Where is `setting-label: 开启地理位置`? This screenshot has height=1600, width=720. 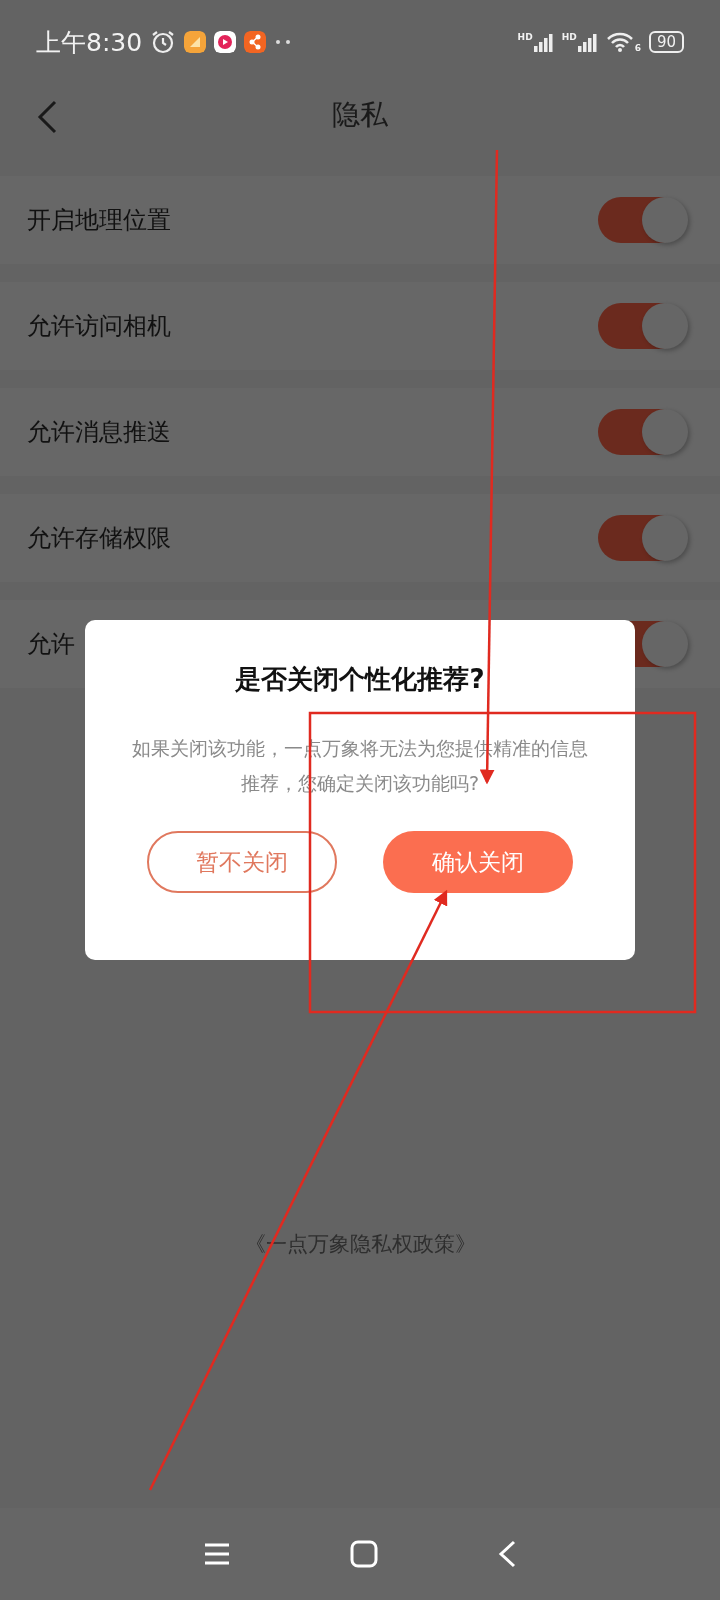
setting-label: 开启地理位置 is located at coordinates (99, 220).